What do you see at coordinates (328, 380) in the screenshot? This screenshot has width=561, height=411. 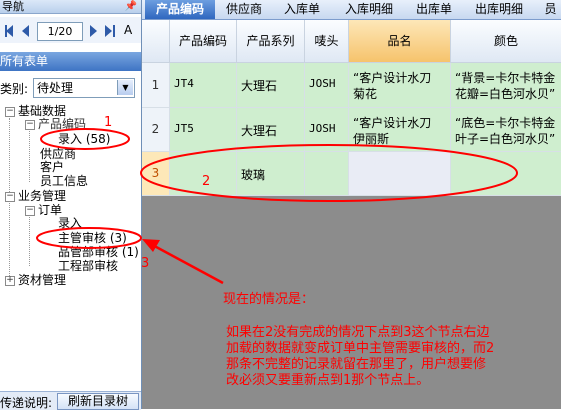 I see `annotation-desc-line-4: 改必须又要重新点到1那个节点上。` at bounding box center [328, 380].